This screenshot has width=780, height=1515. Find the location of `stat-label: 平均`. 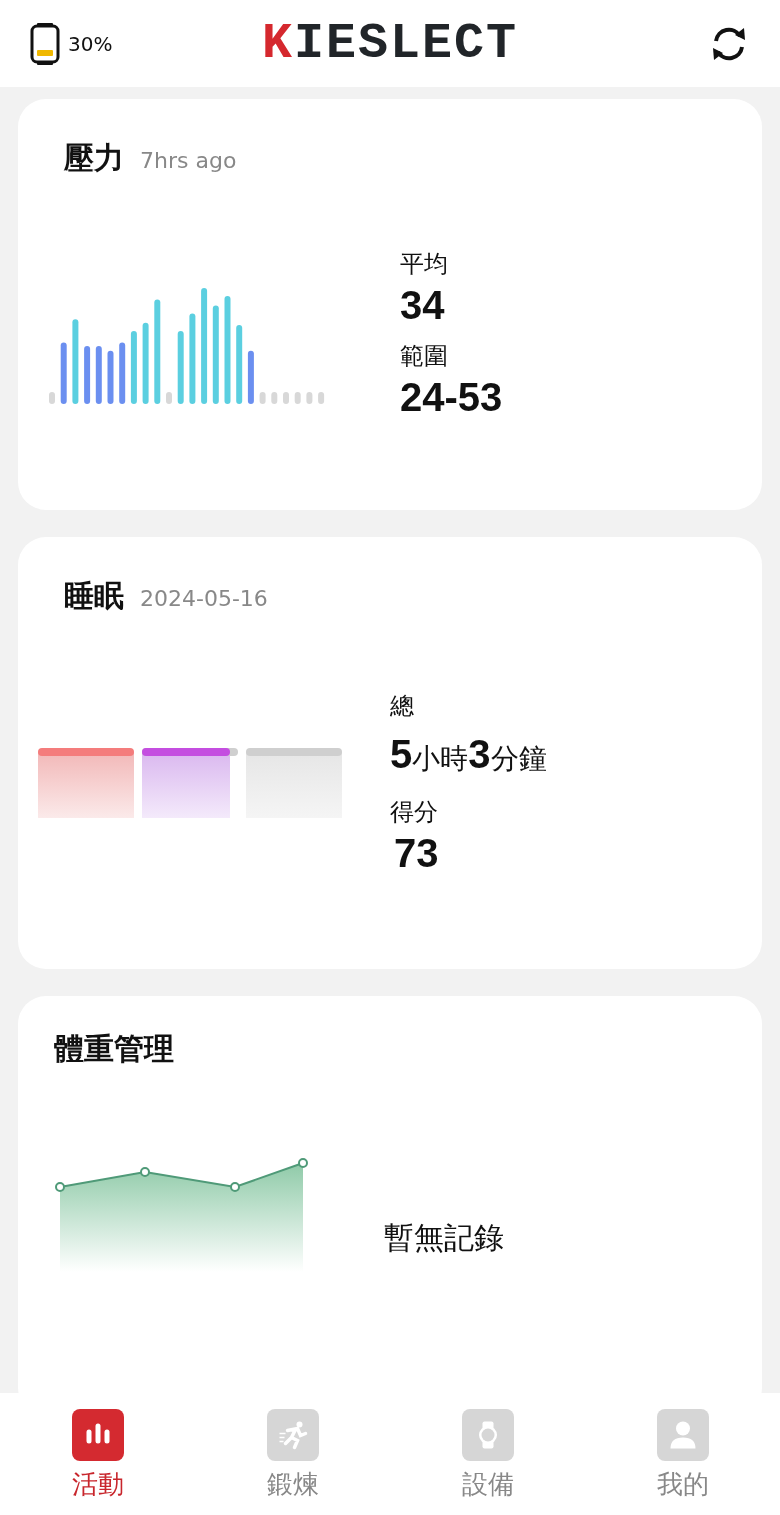

stat-label: 平均 is located at coordinates (424, 264).